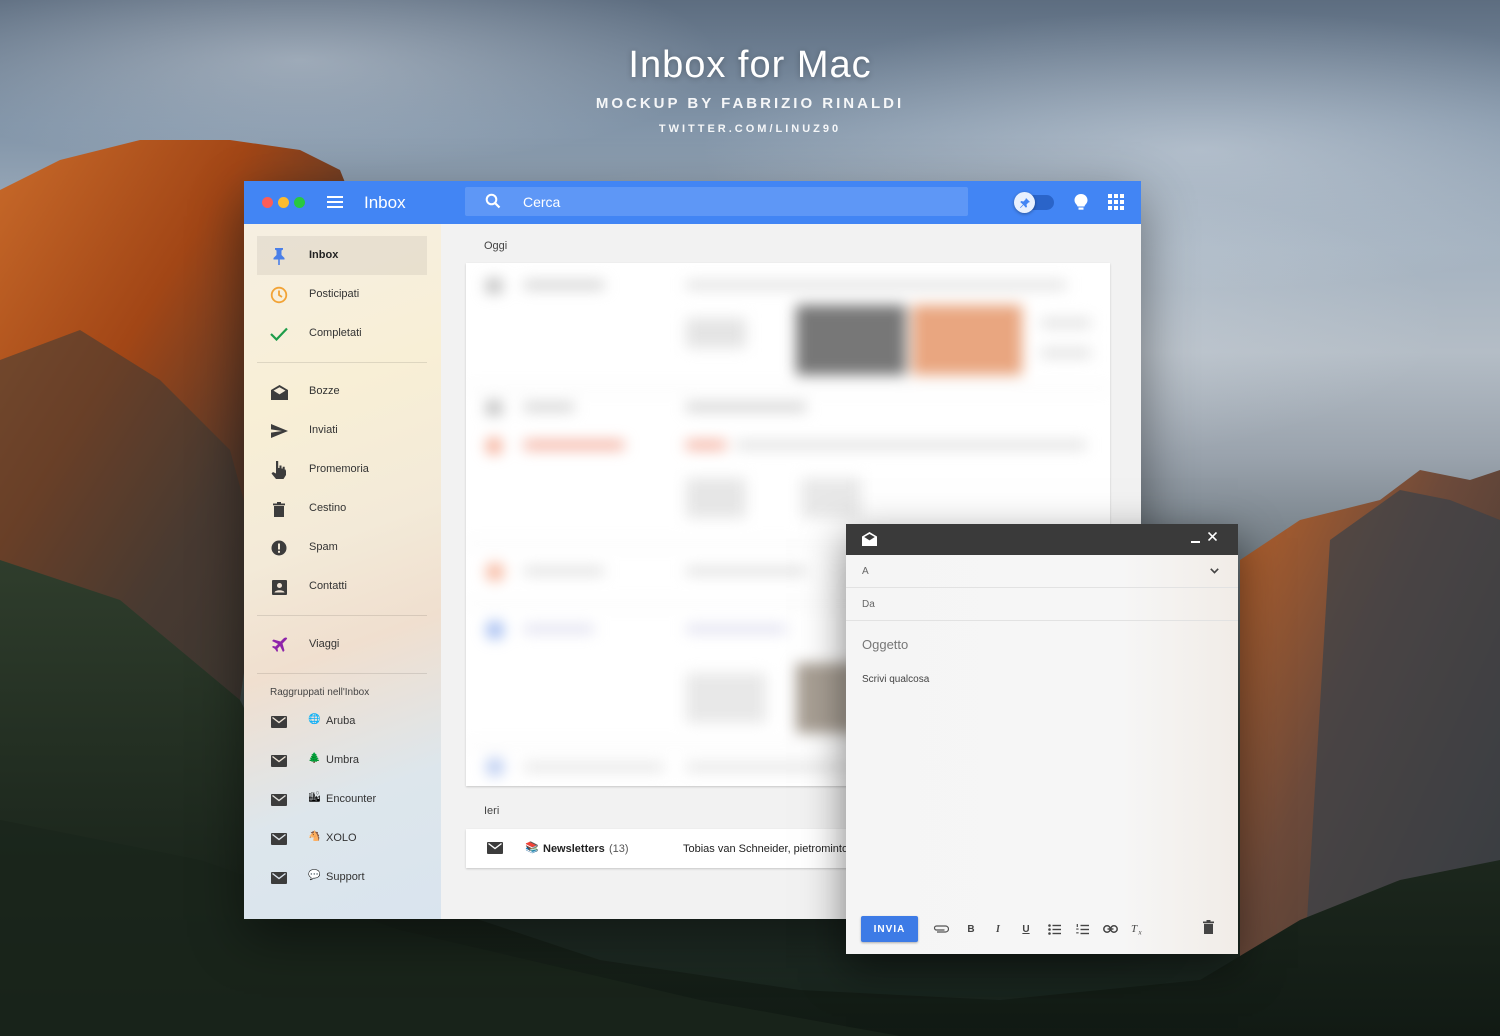  I want to click on sidebar-item-posticipati: Posticipati, so click(342, 294).